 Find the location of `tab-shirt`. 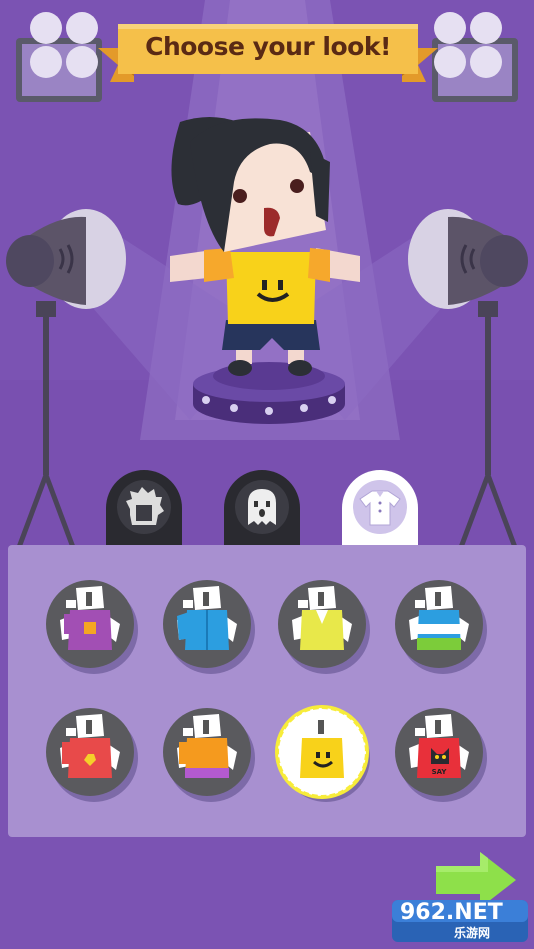

tab-shirt is located at coordinates (380, 510).